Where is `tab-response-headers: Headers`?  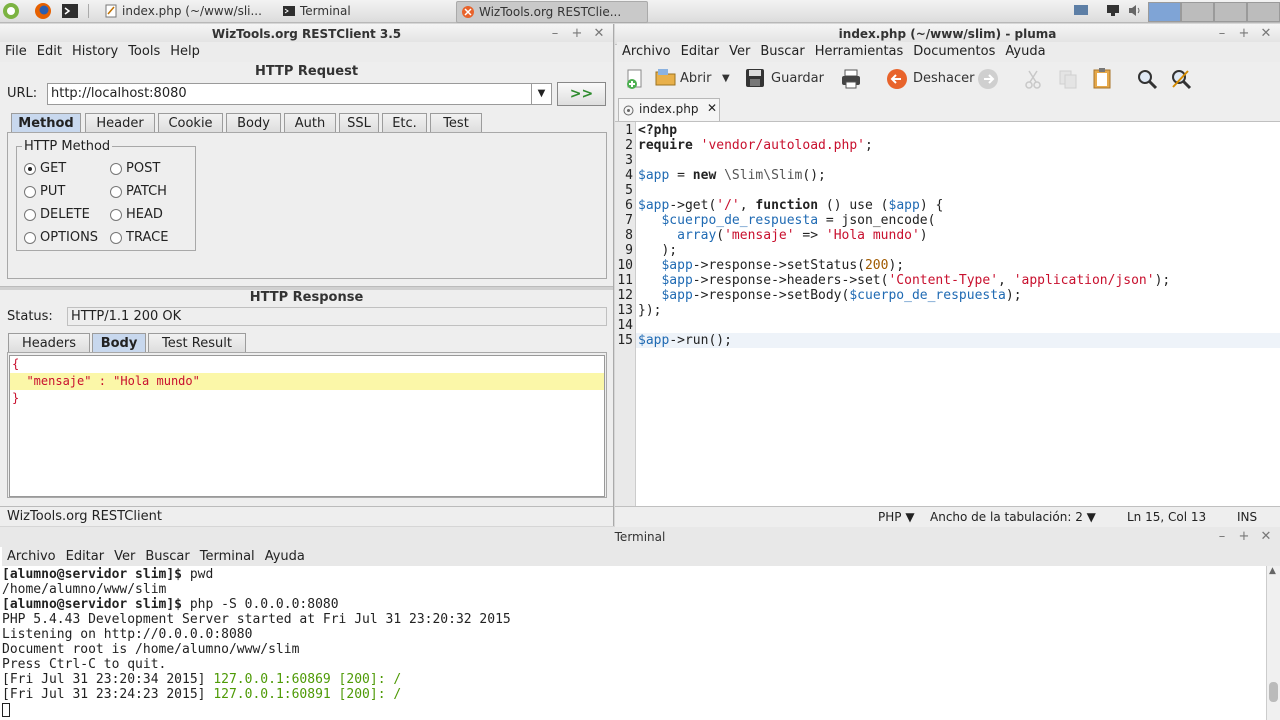
tab-response-headers: Headers is located at coordinates (49, 343).